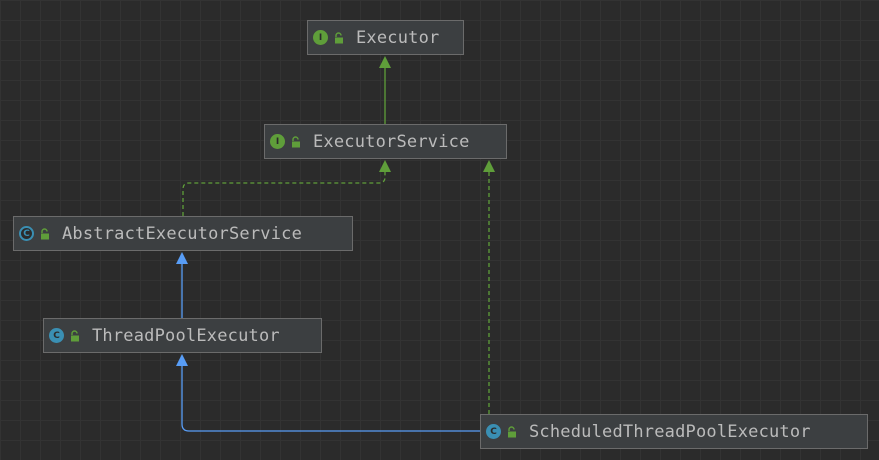 The height and width of the screenshot is (460, 879). I want to click on node-label: ScheduledThreadPoolExecutor, so click(670, 431).